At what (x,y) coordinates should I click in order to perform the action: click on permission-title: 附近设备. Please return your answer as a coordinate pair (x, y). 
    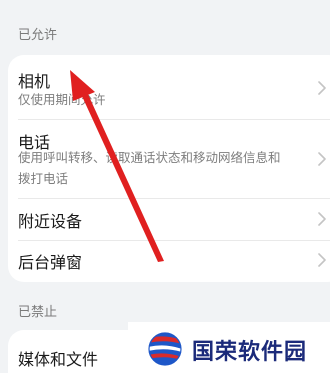
    Looking at the image, I should click on (50, 221).